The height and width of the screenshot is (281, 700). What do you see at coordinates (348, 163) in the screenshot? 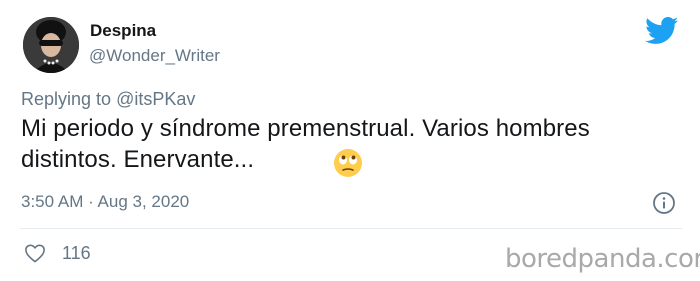
I see `rolling-eyes-emoji-icon` at bounding box center [348, 163].